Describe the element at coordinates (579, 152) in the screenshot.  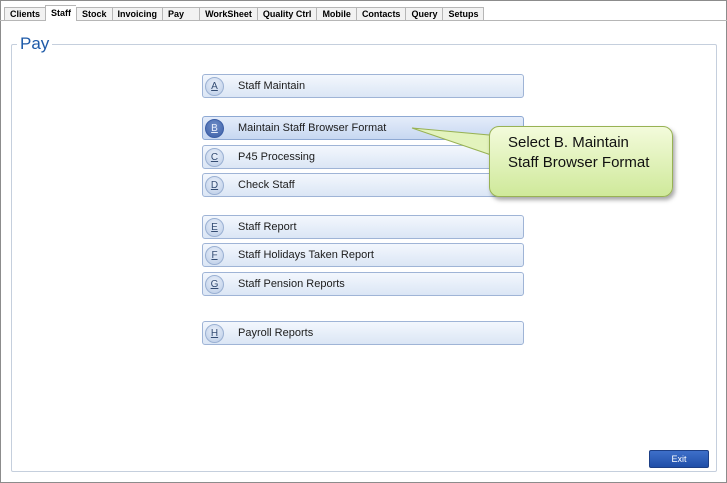
I see `callout-text: Select B. Maintain Staff Browser Format` at that location.